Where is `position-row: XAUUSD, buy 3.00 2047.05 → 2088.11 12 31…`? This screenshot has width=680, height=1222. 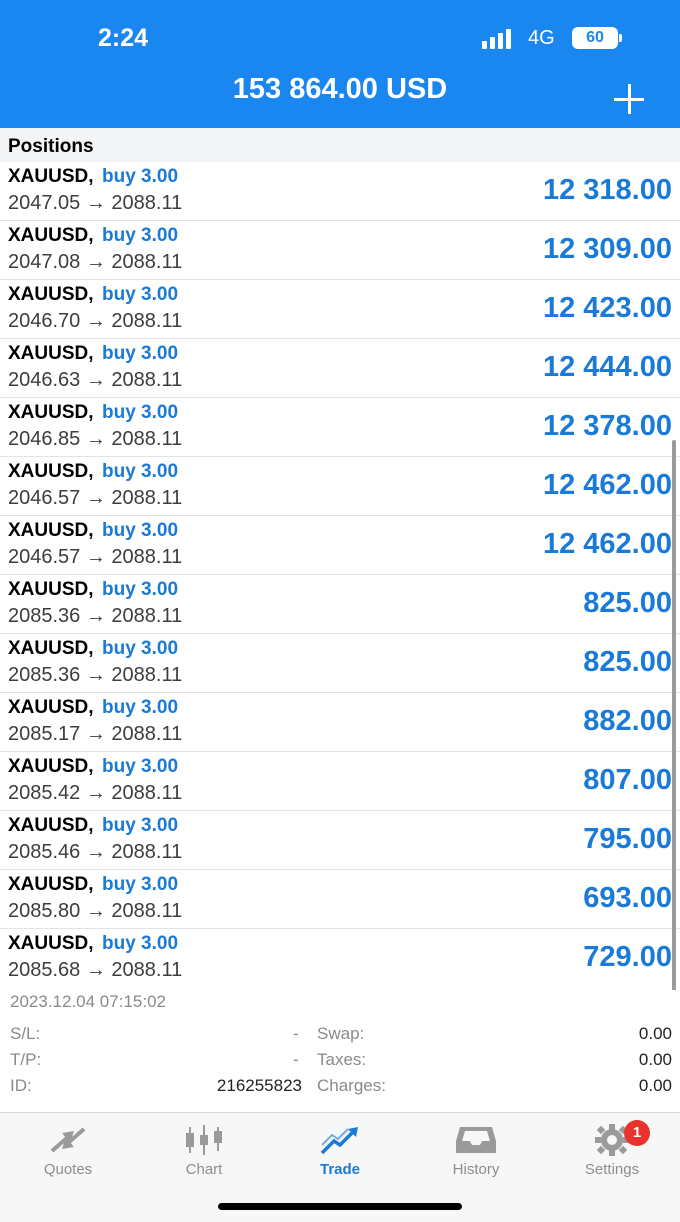 position-row: XAUUSD, buy 3.00 2047.05 → 2088.11 12 31… is located at coordinates (340, 191).